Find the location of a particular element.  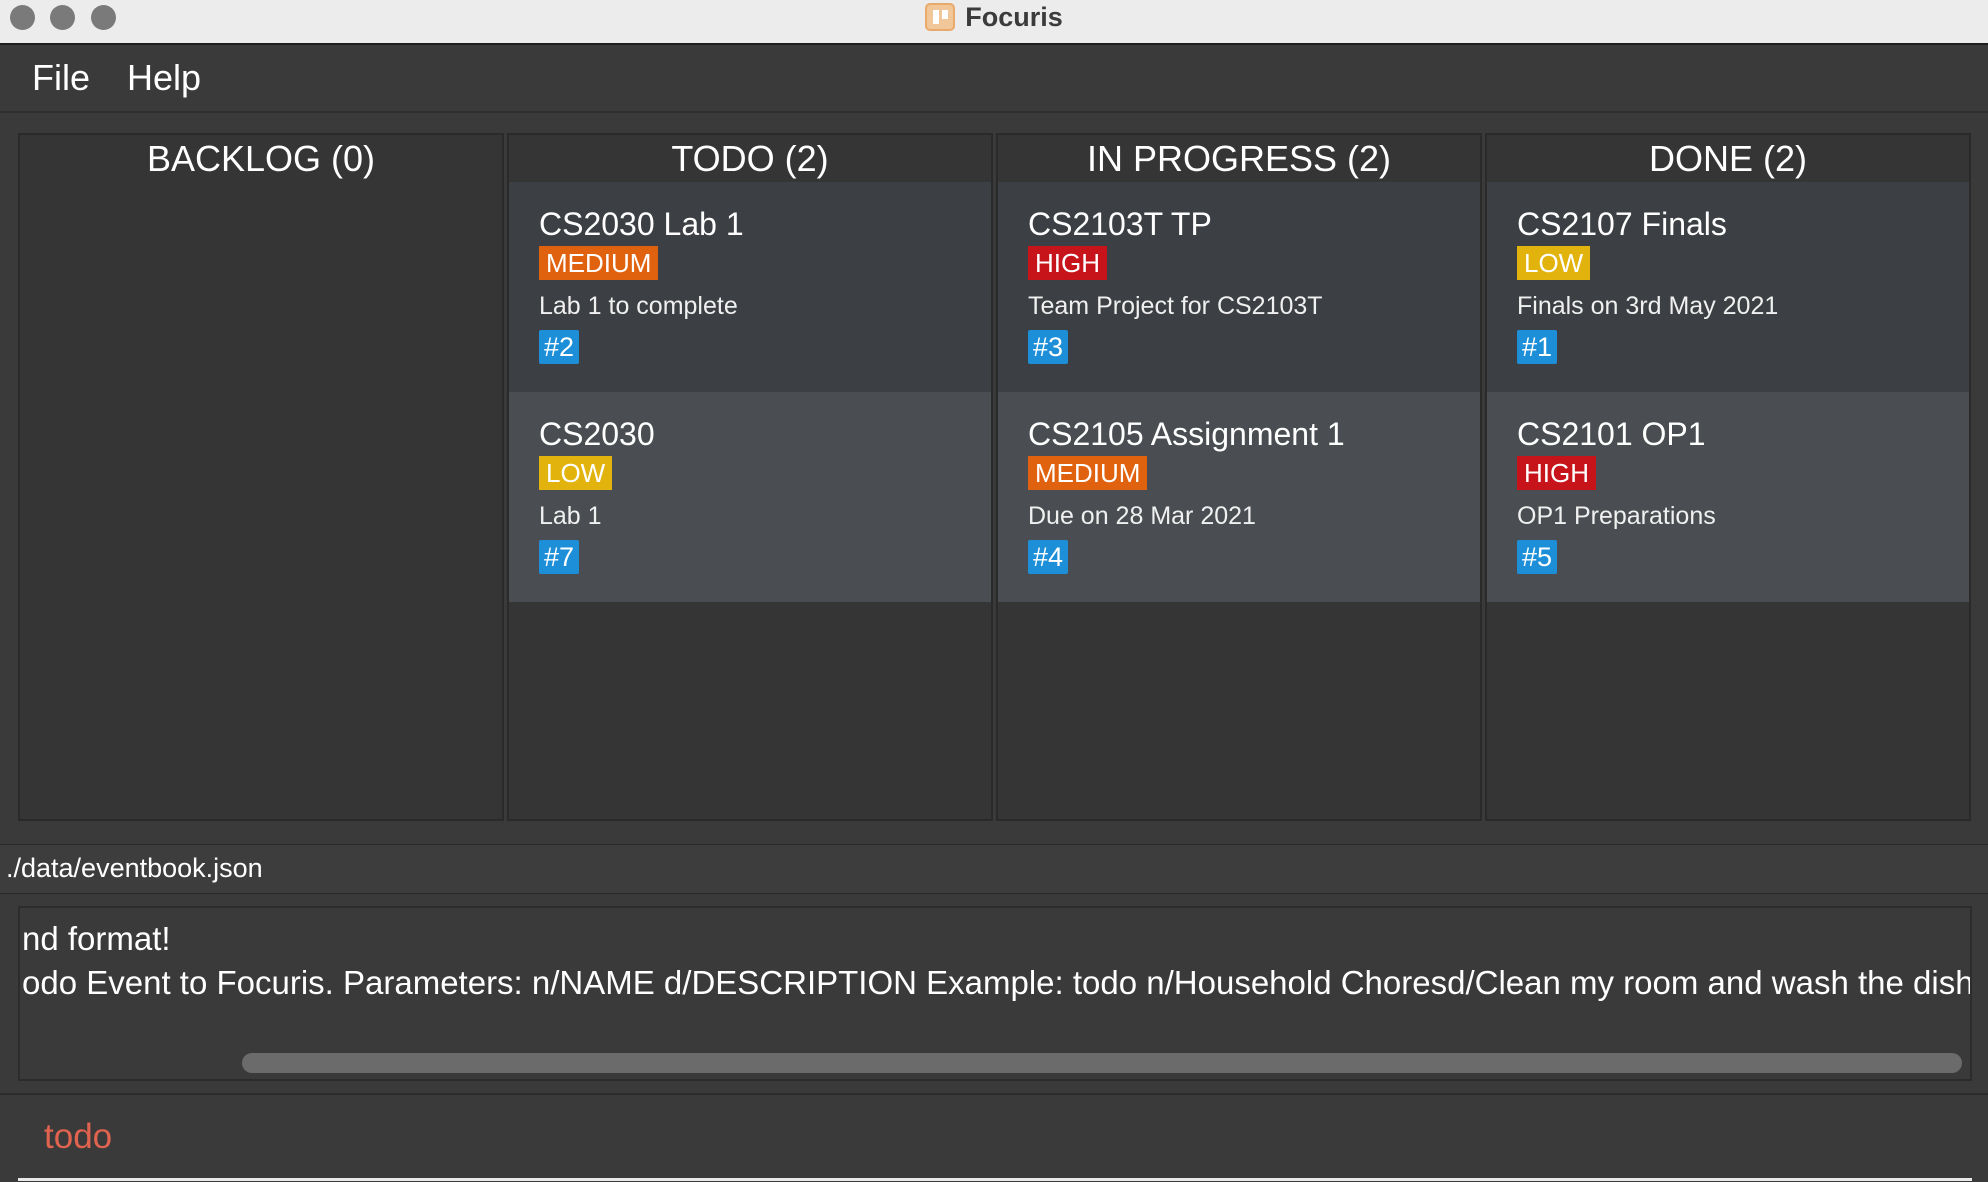

event-id-badge: #3 is located at coordinates (1048, 347).